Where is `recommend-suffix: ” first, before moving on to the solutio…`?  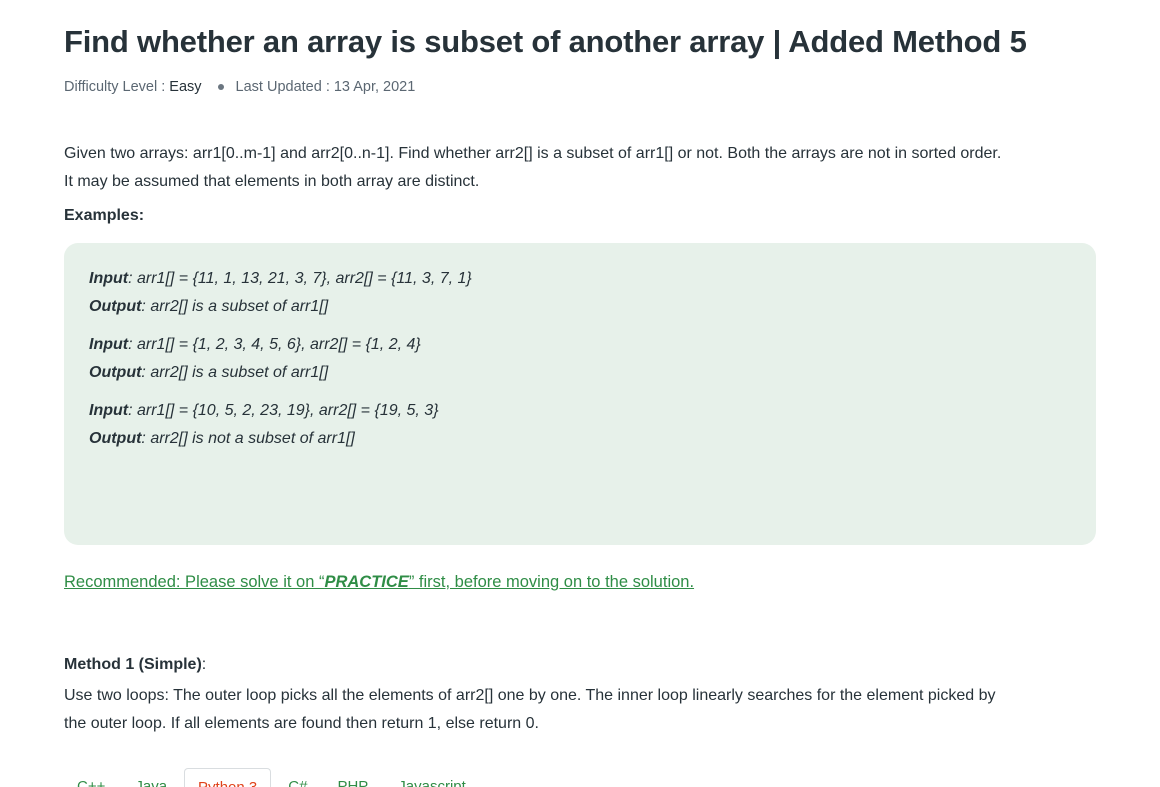
recommend-suffix: ” first, before moving on to the solutio… is located at coordinates (551, 582).